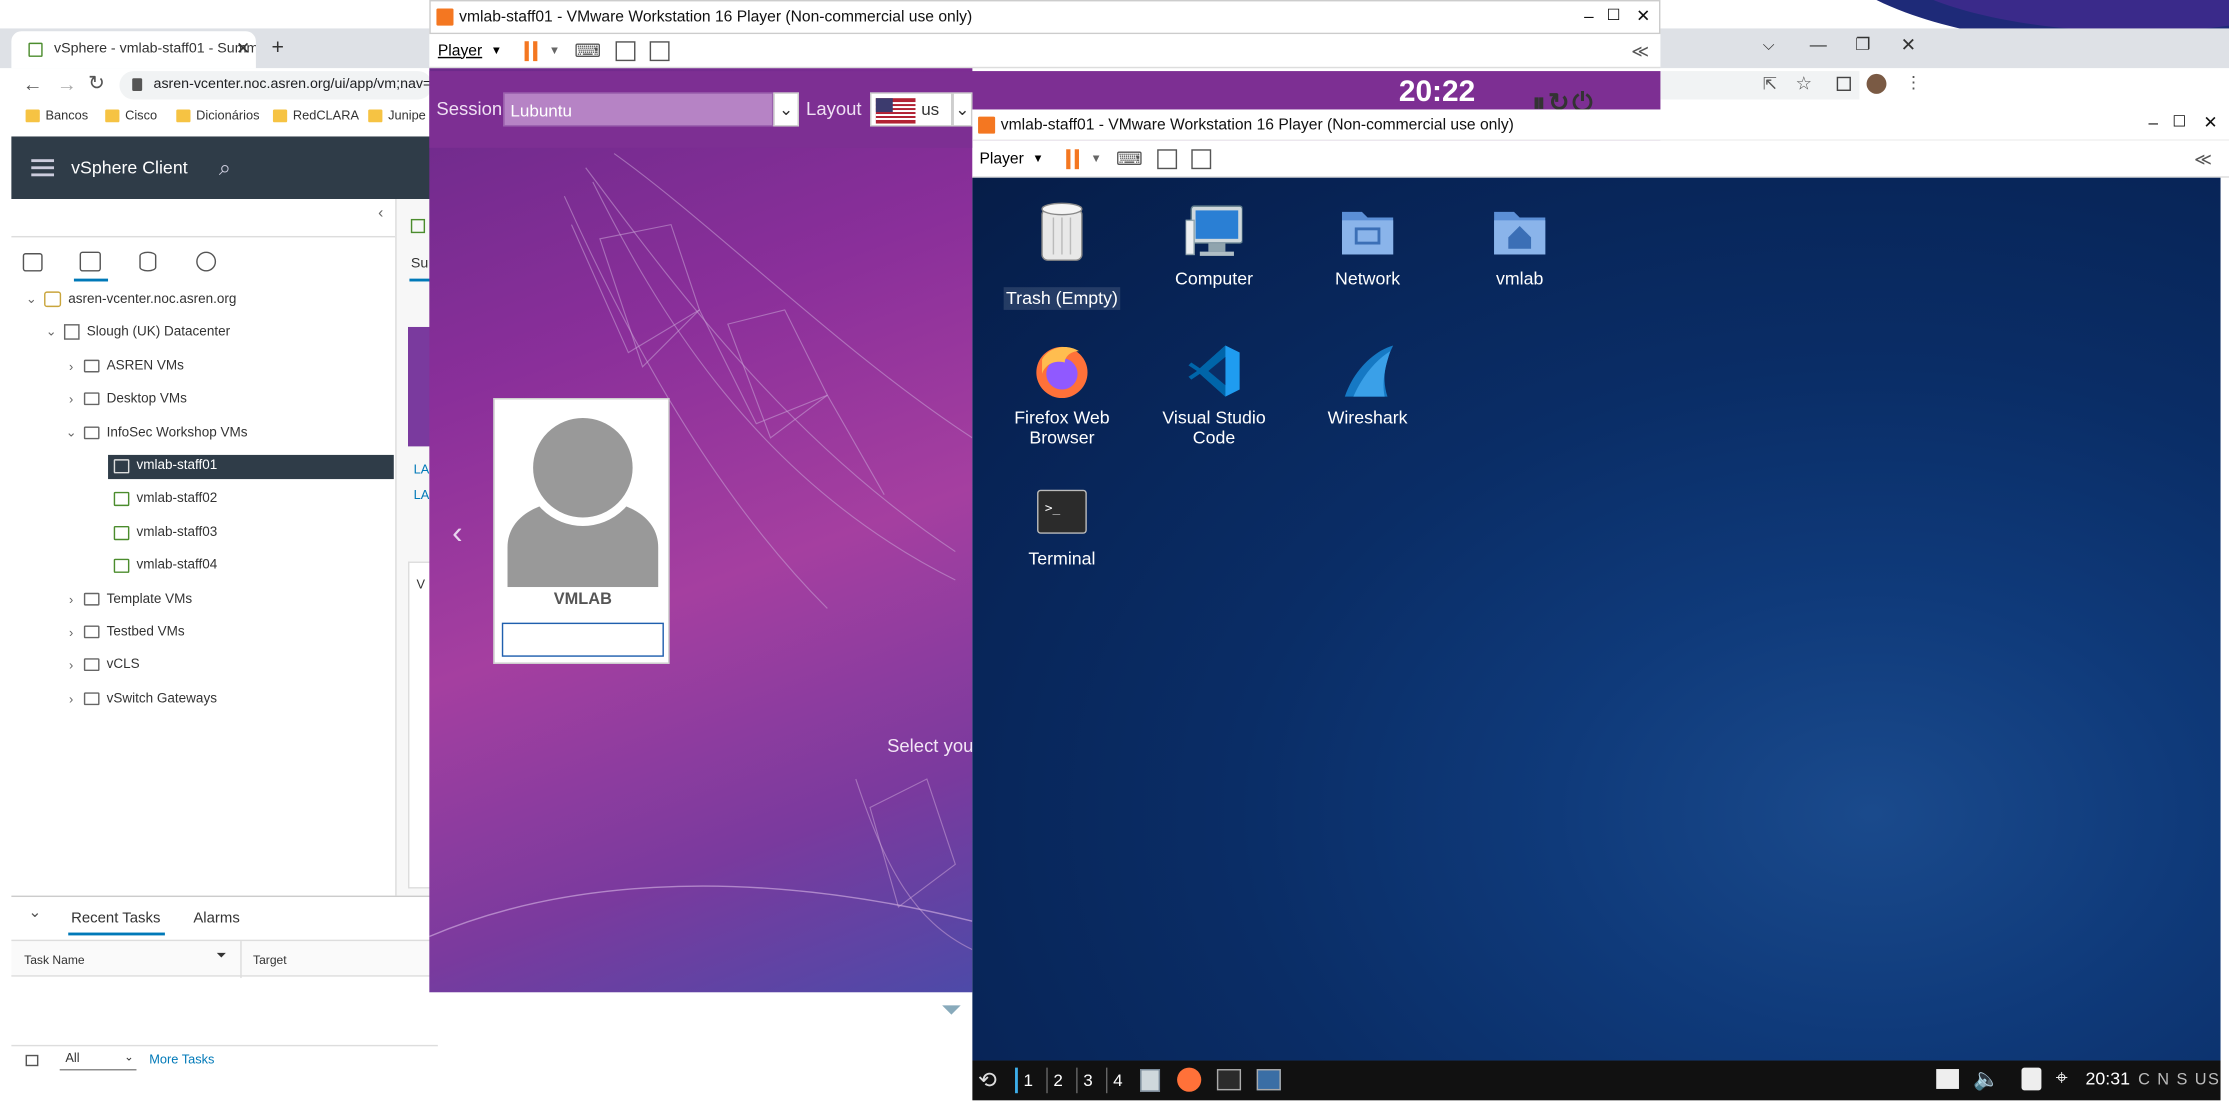 The height and width of the screenshot is (1102, 2229). I want to click on more-tasks-link: More Tasks, so click(181, 1059).